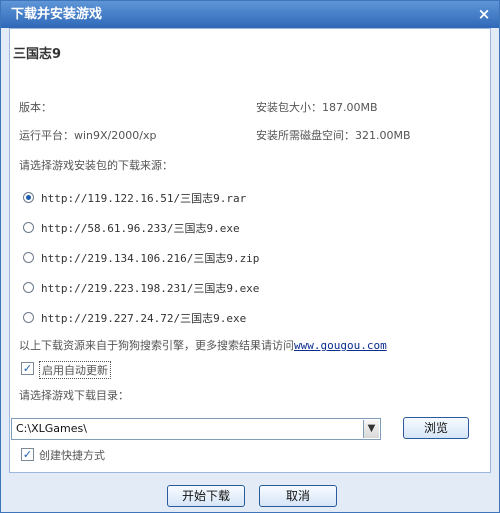 The image size is (500, 513). What do you see at coordinates (88, 135) in the screenshot?
I see `platform-info: 运行平台：win9X/2000/xp` at bounding box center [88, 135].